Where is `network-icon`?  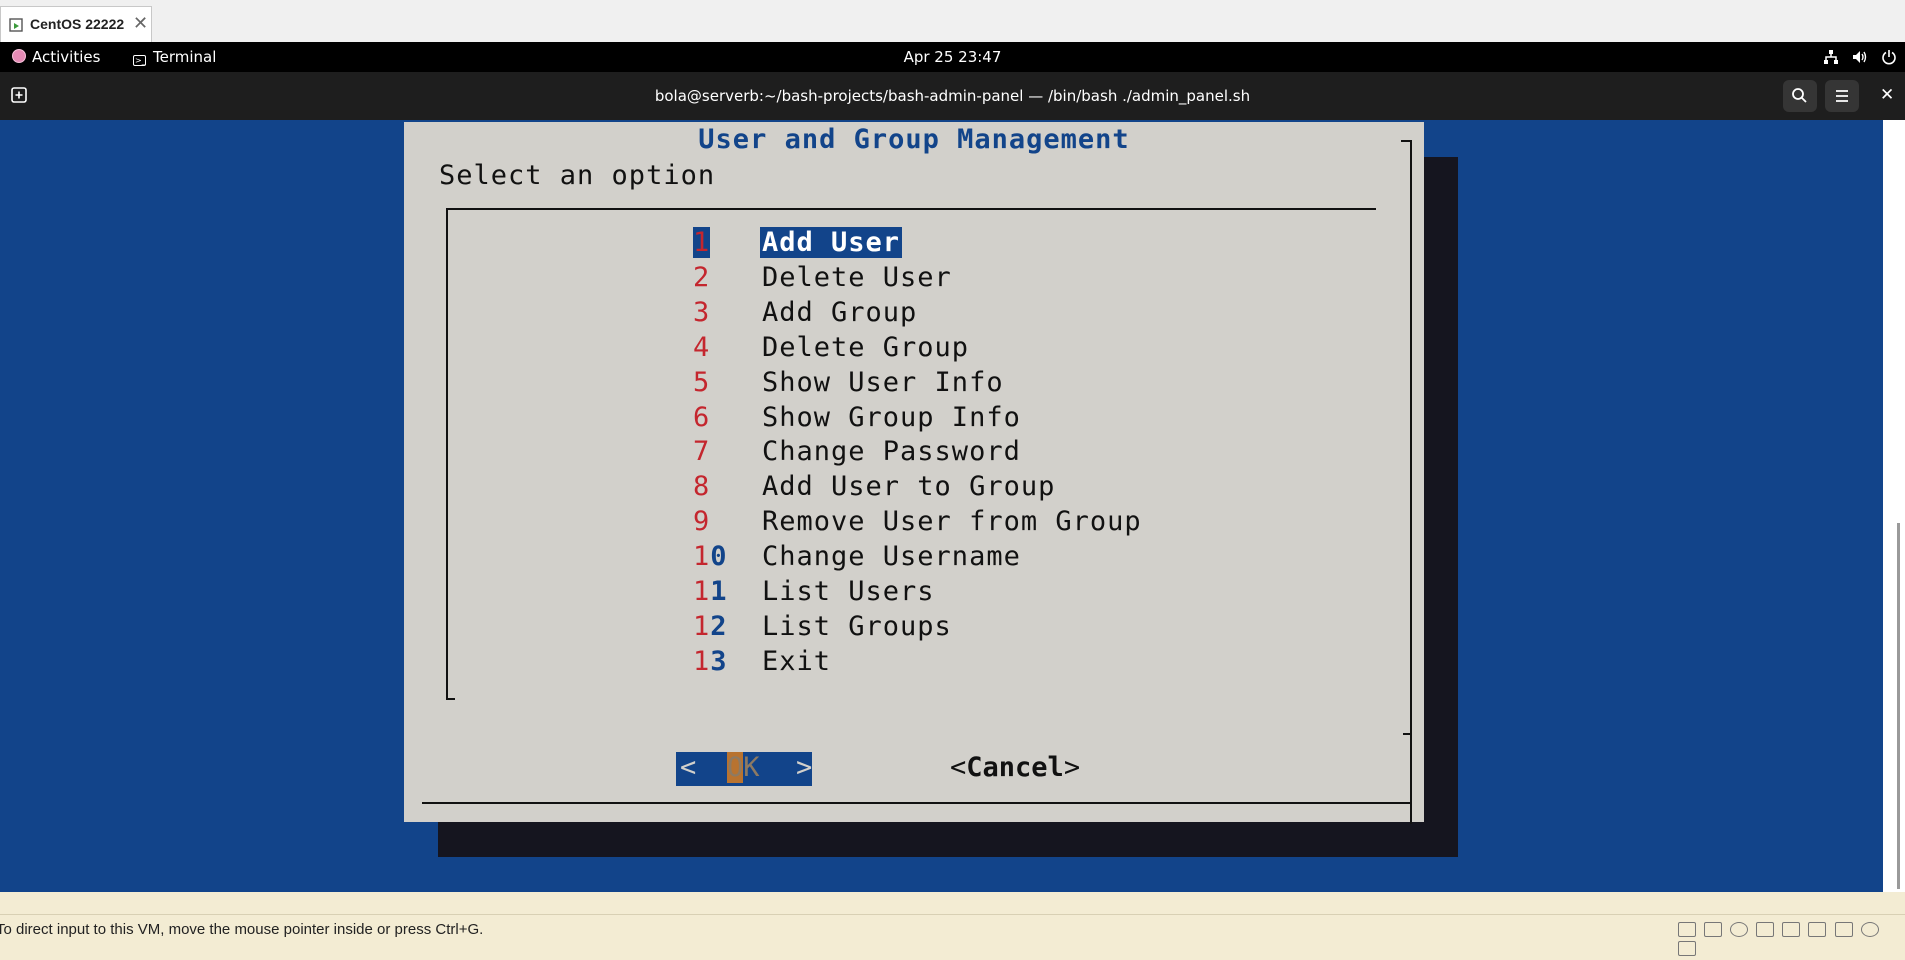
network-icon is located at coordinates (1831, 56).